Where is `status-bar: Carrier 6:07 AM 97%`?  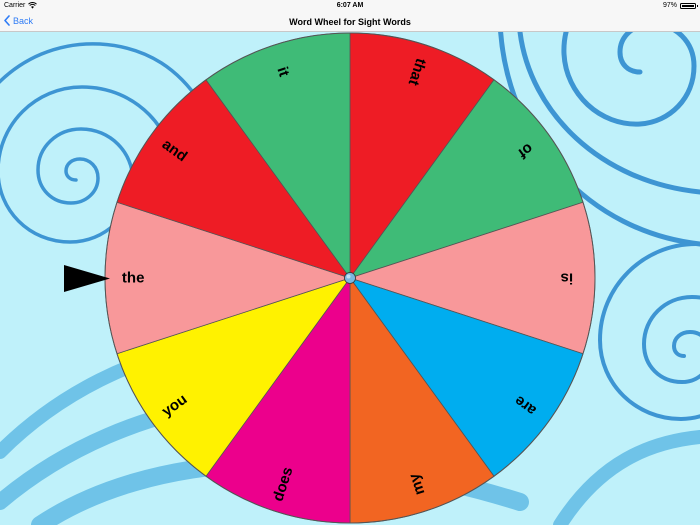
status-bar: Carrier 6:07 AM 97% is located at coordinates (350, 6).